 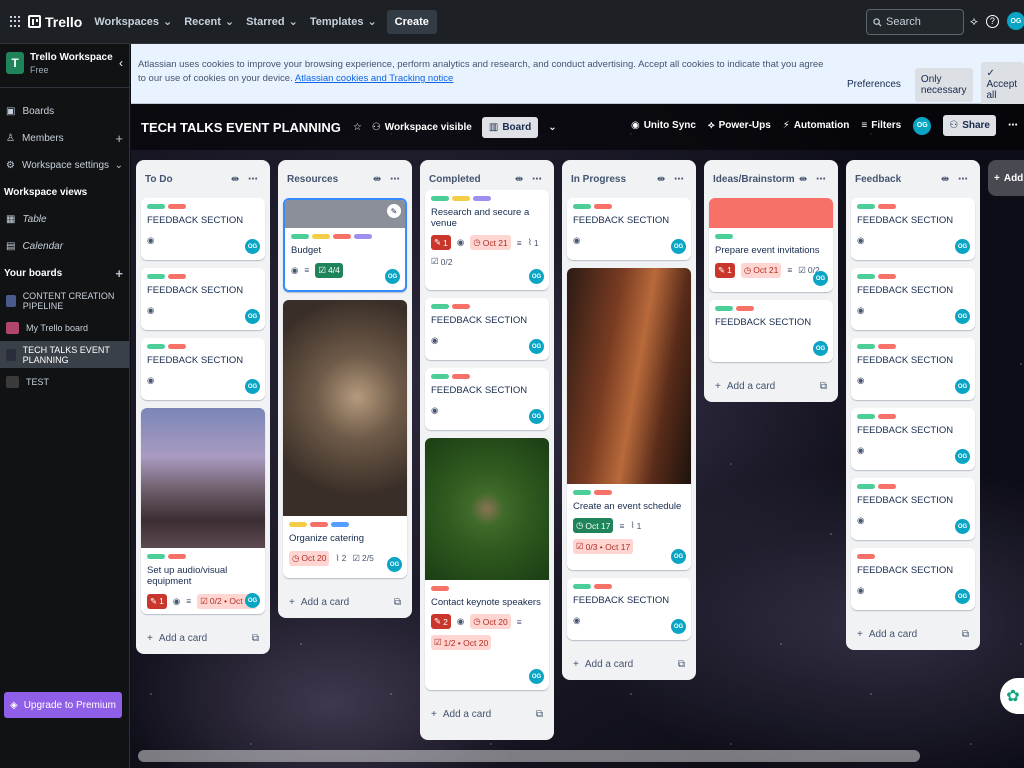 I want to click on sidebar-item-calendar: ▤ Calendar, so click(x=64, y=246).